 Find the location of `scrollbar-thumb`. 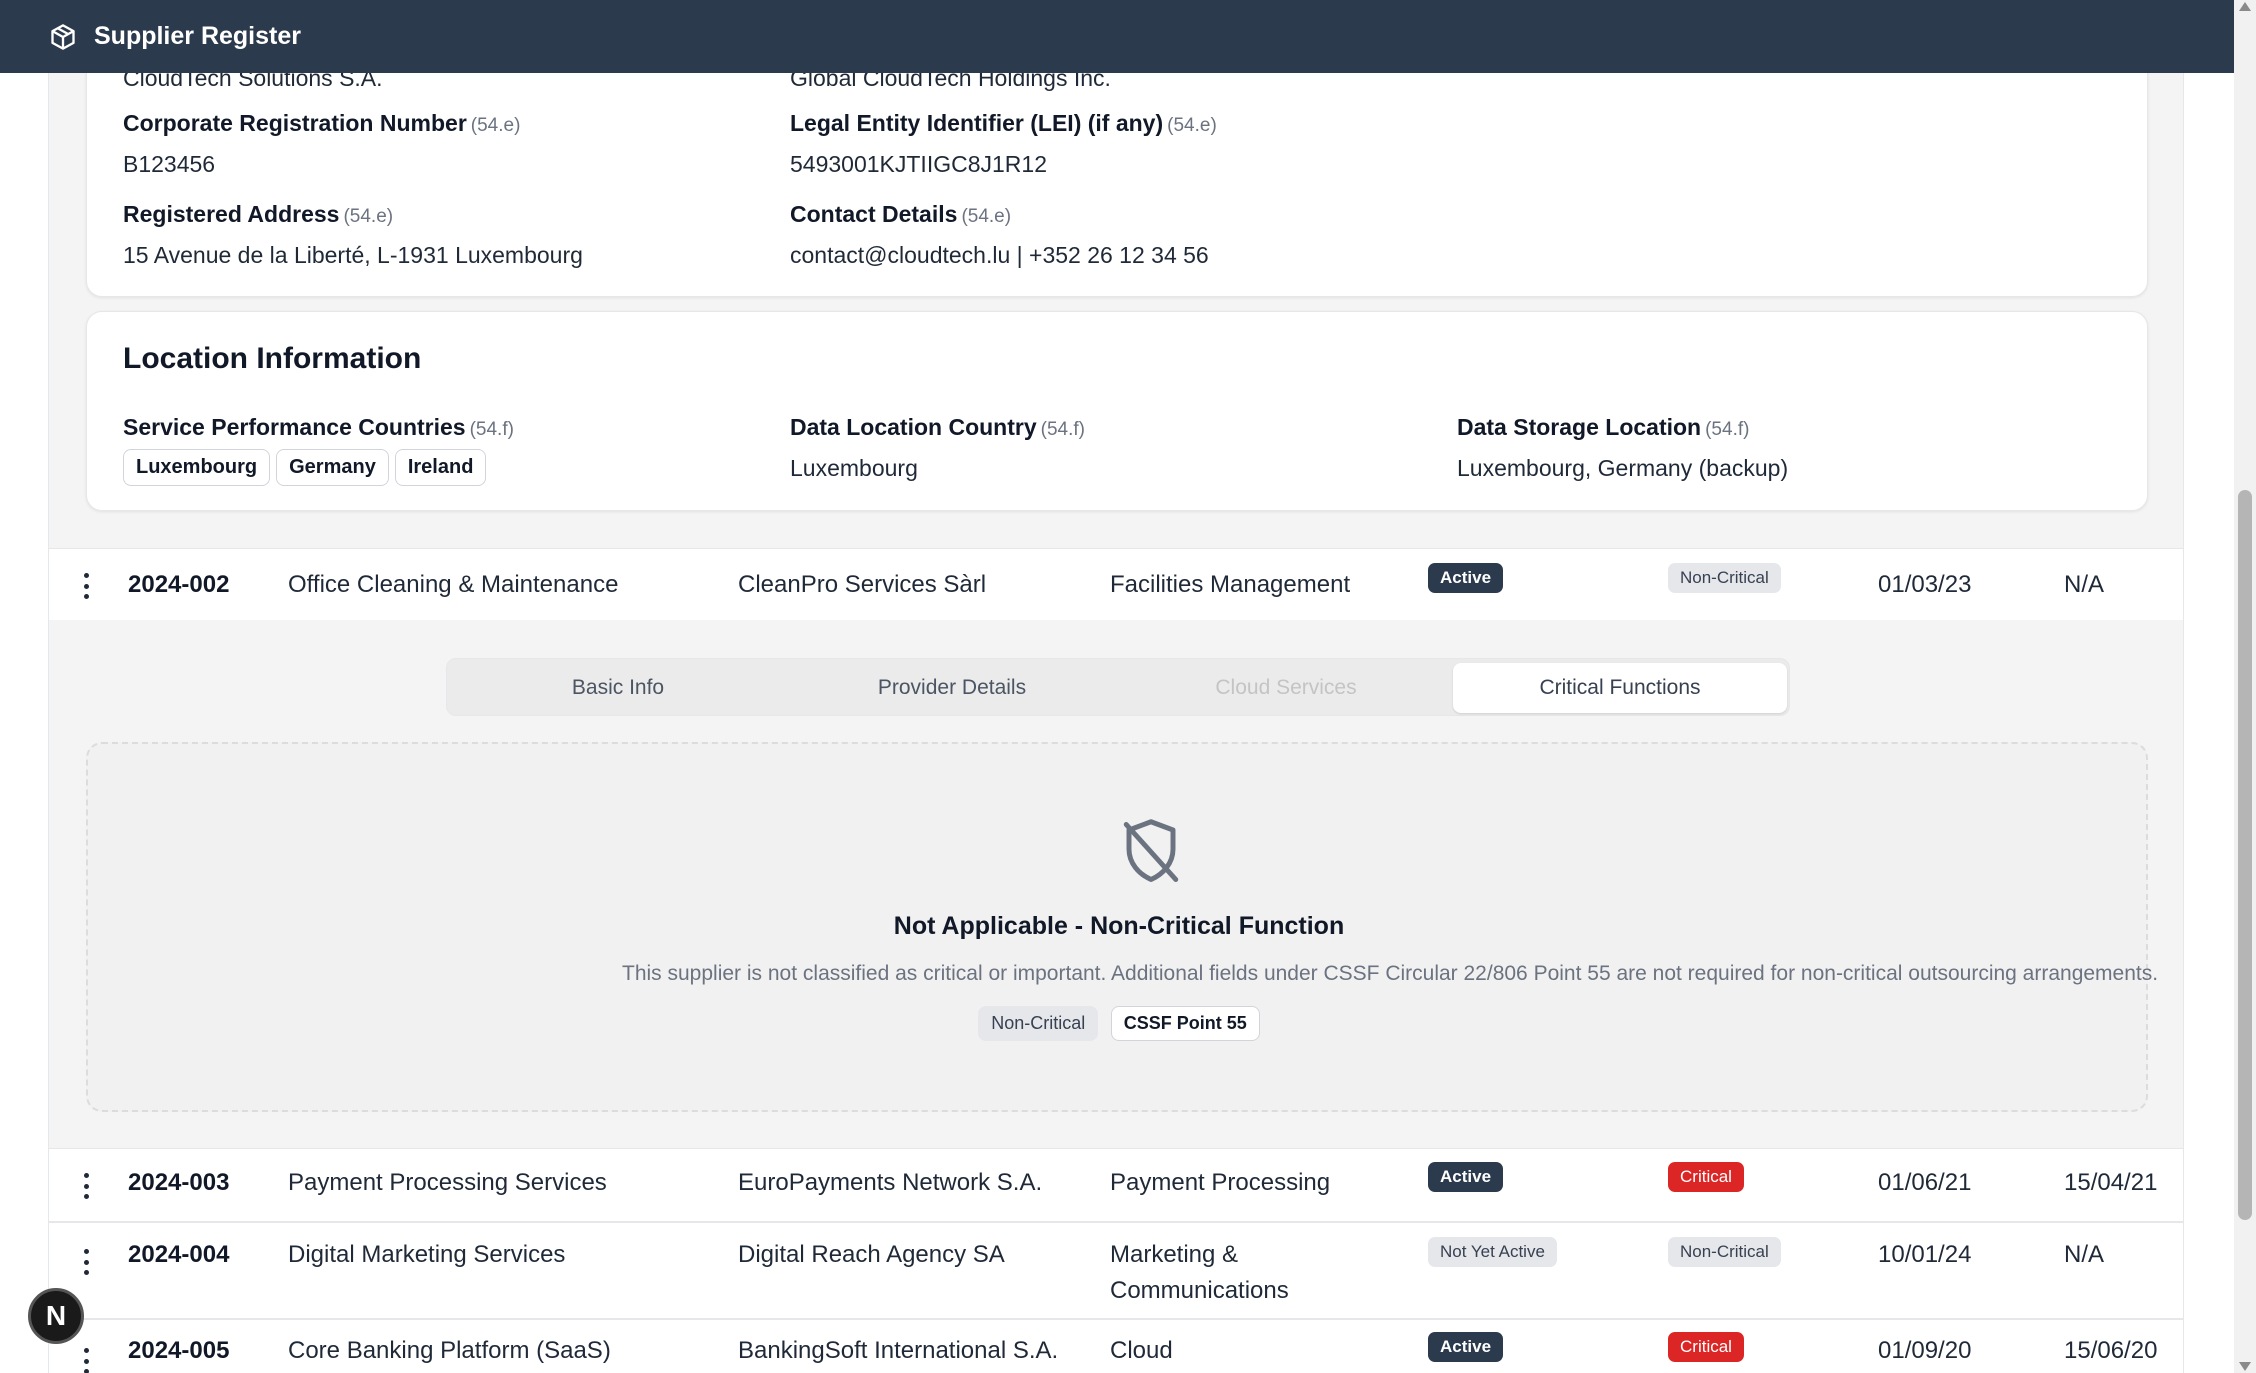

scrollbar-thumb is located at coordinates (2245, 855).